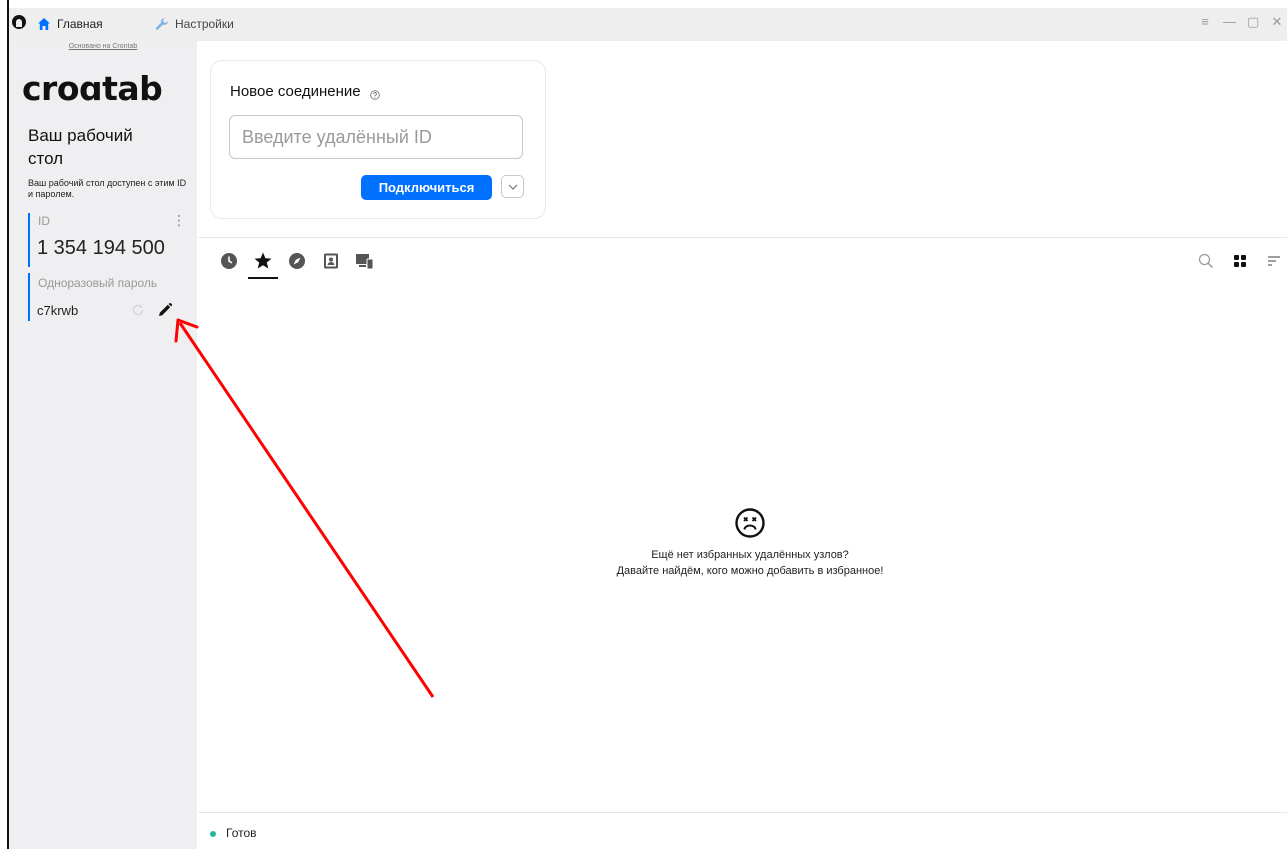 Image resolution: width=1287 pixels, height=850 pixels. What do you see at coordinates (648, 24) in the screenshot?
I see `title-bar: Главная Настройки ≡ — ▢ ✕` at bounding box center [648, 24].